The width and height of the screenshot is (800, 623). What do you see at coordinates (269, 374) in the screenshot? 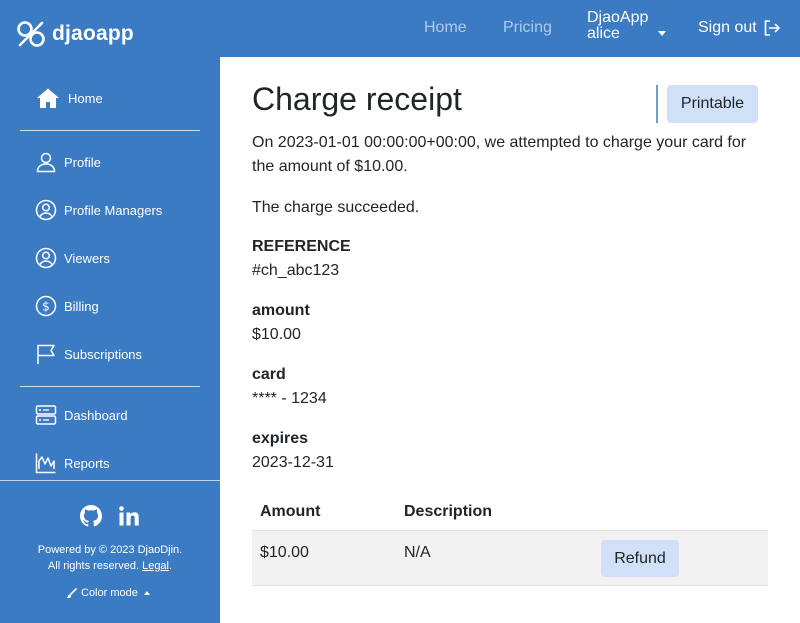
I see `field-label-card: card` at bounding box center [269, 374].